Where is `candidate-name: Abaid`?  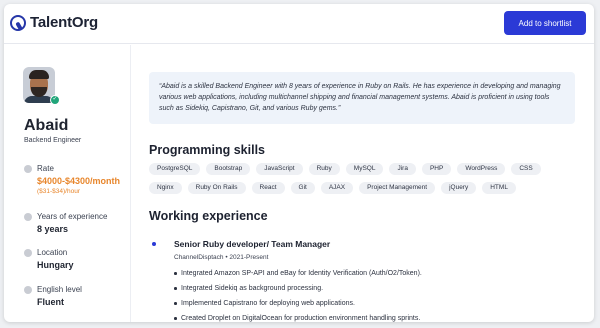
candidate-name: Abaid is located at coordinates (46, 125).